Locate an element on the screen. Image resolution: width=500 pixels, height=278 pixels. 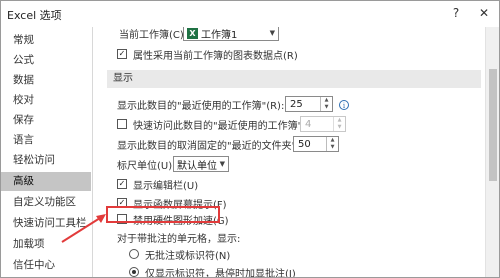
help-icon: ? is located at coordinates (456, 13).